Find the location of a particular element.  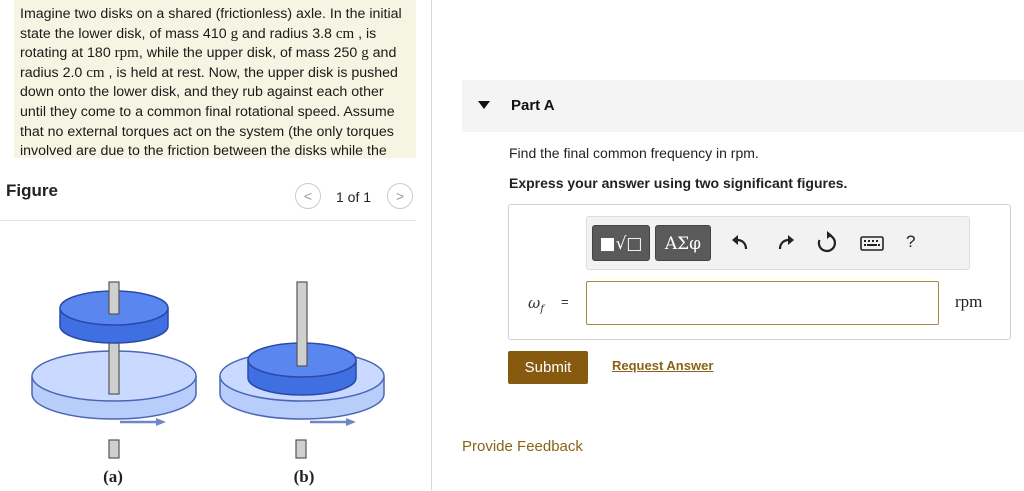

greek-symbols-button: ΑΣφ is located at coordinates (683, 243).